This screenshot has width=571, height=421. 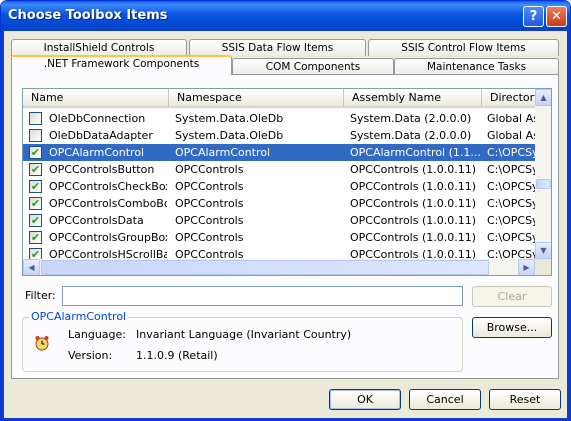 What do you see at coordinates (242, 344) in the screenshot?
I see `details-group` at bounding box center [242, 344].